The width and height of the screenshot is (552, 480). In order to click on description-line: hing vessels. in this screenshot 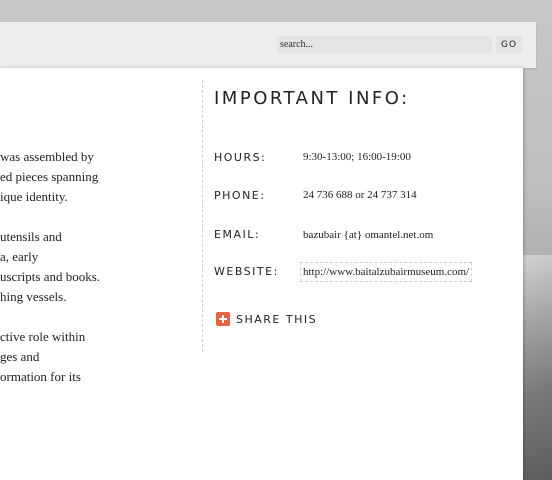, I will do `click(33, 296)`.